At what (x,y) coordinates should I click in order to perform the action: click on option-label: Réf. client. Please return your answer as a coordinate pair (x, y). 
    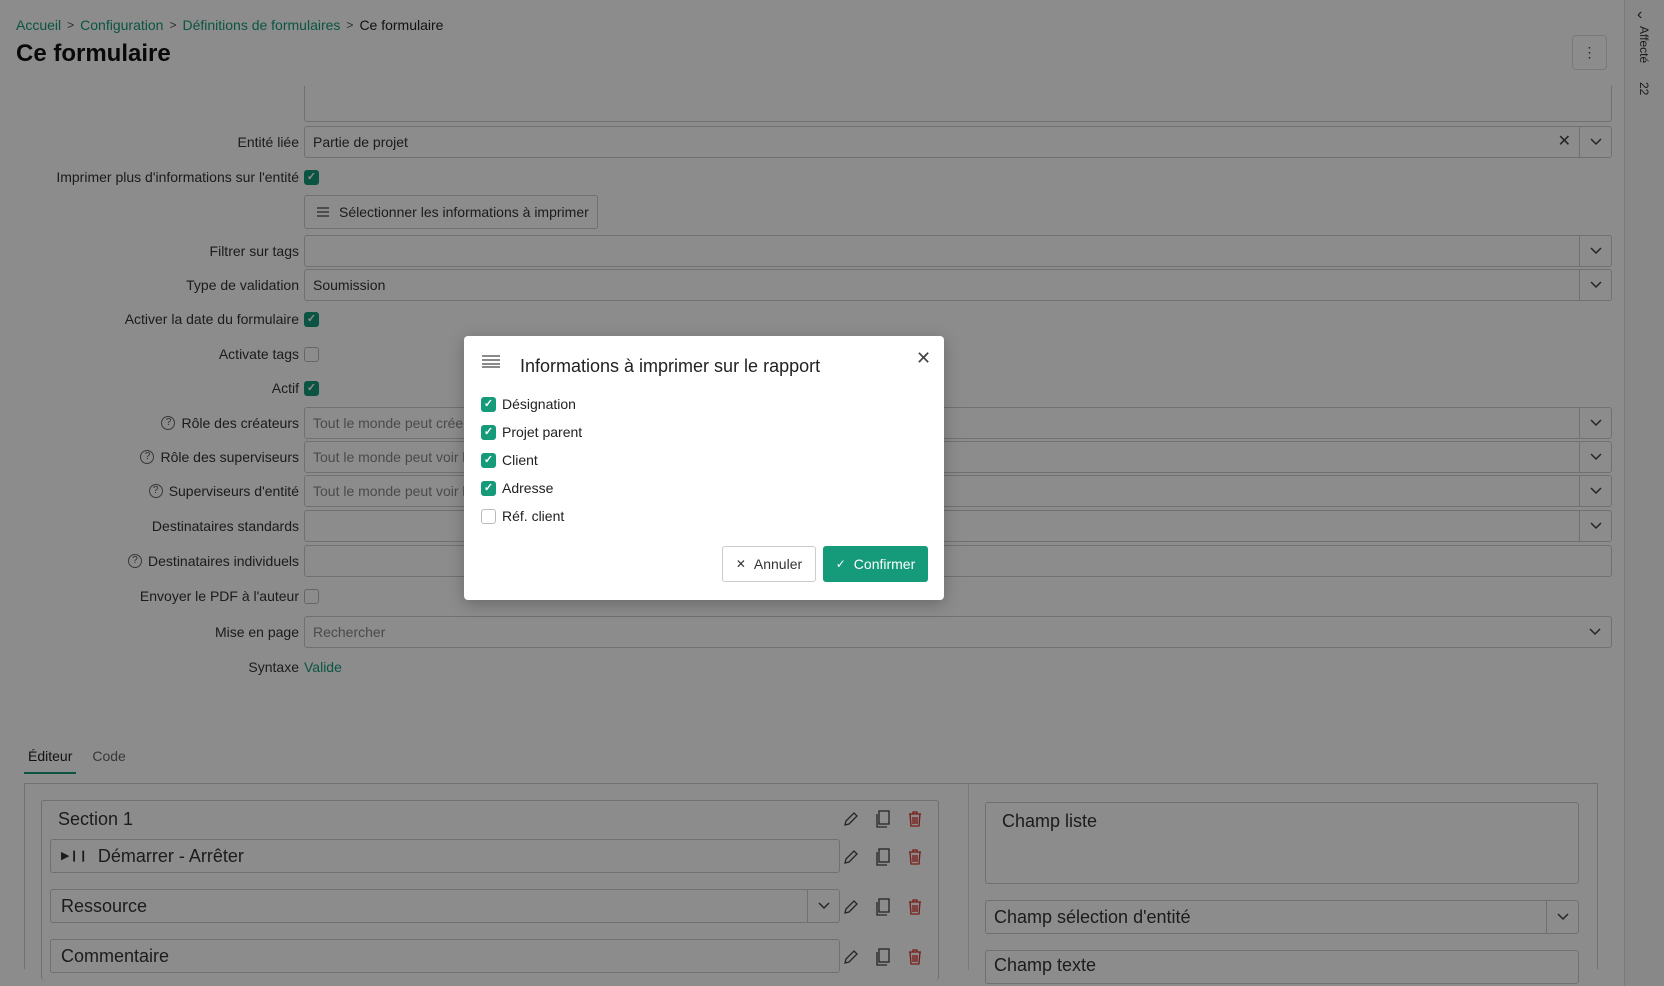
    Looking at the image, I should click on (533, 516).